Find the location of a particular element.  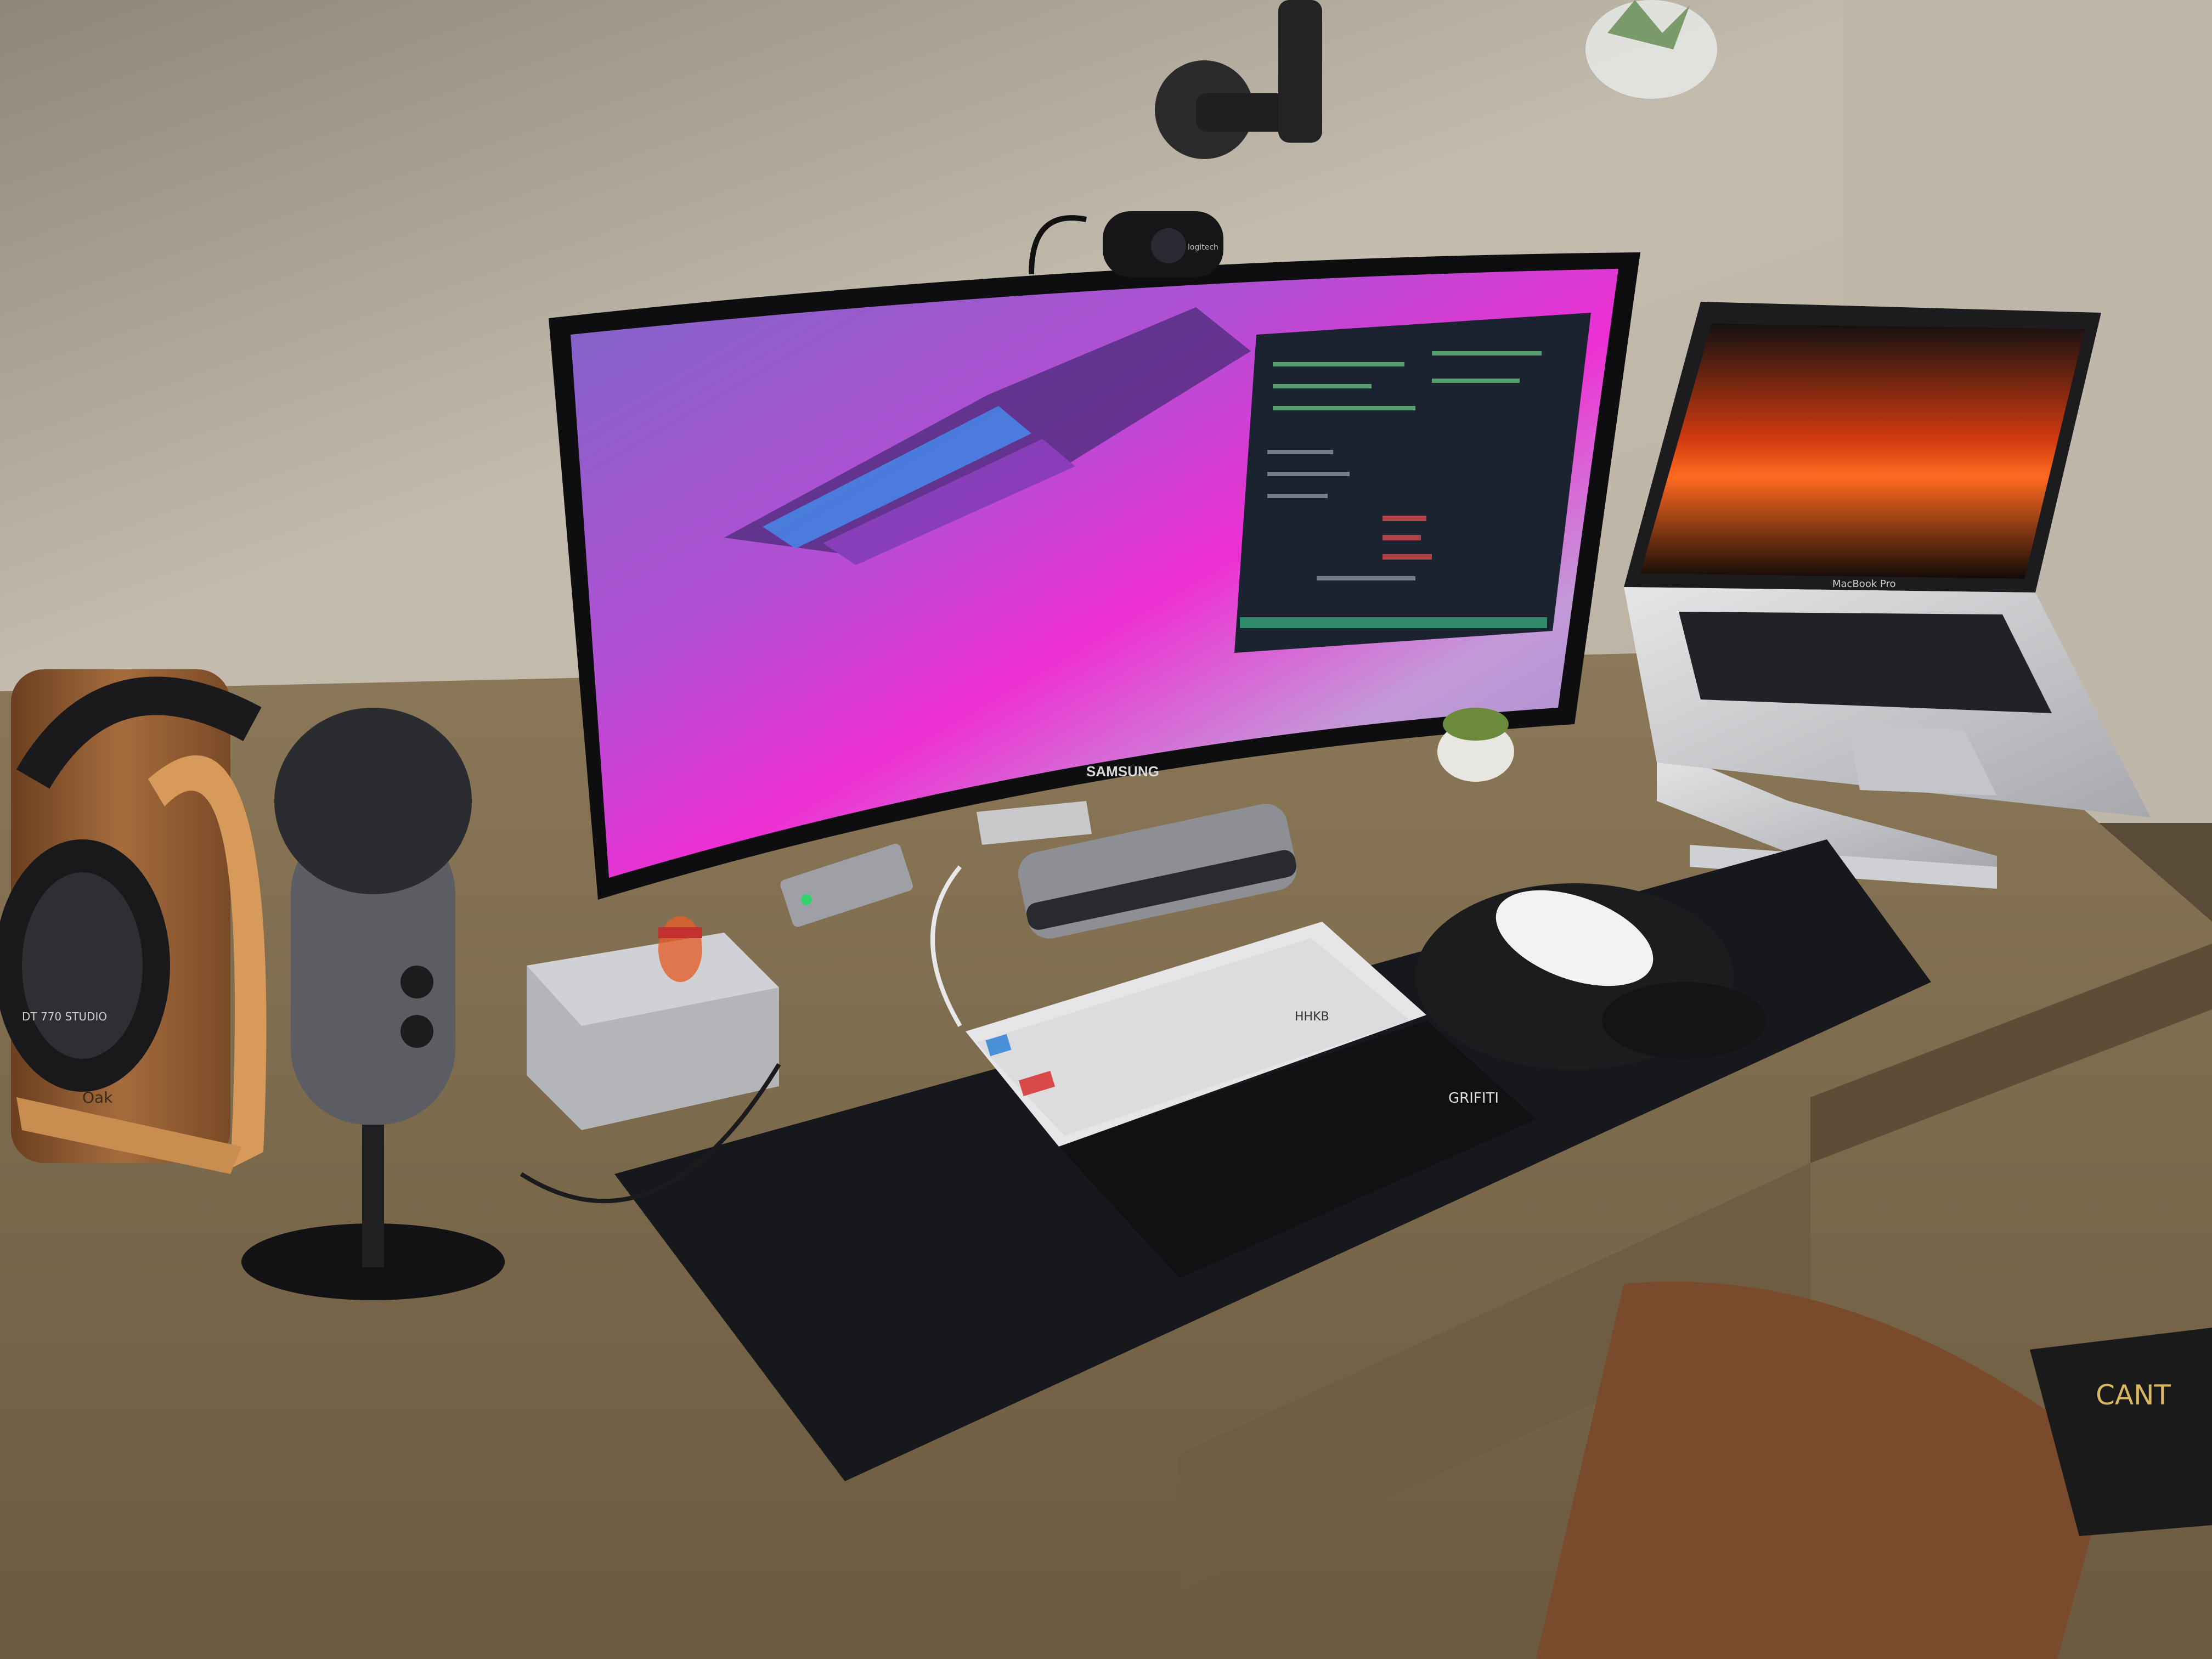

succulent-plant is located at coordinates (1476, 745).